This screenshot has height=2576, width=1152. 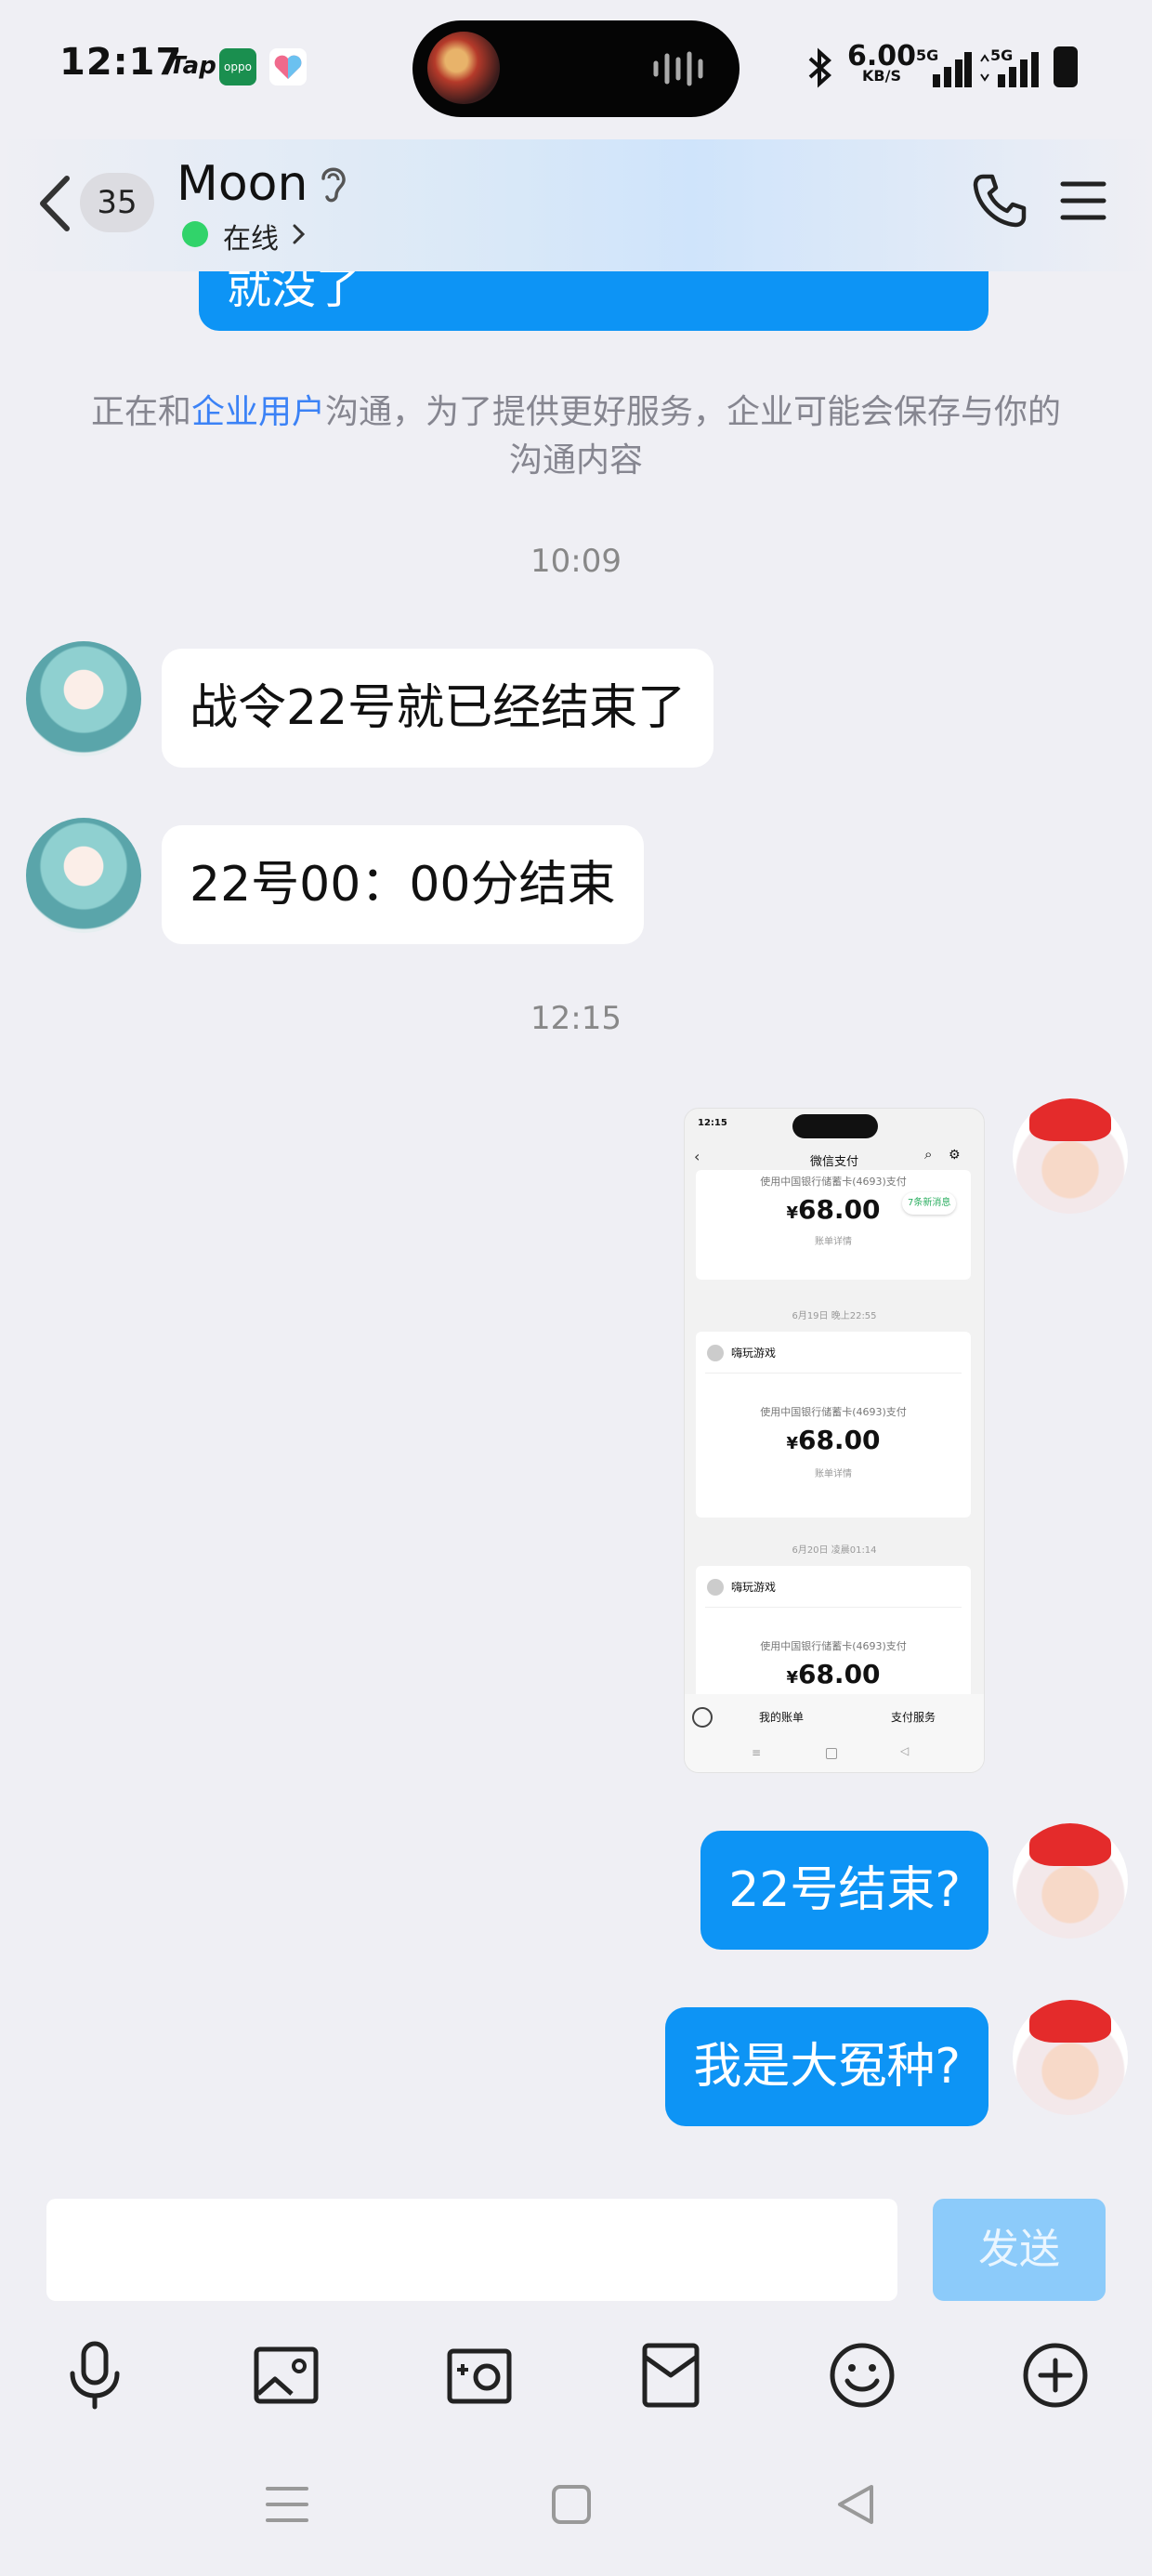 I want to click on shot-tab-services: 支付服务, so click(x=913, y=1717).